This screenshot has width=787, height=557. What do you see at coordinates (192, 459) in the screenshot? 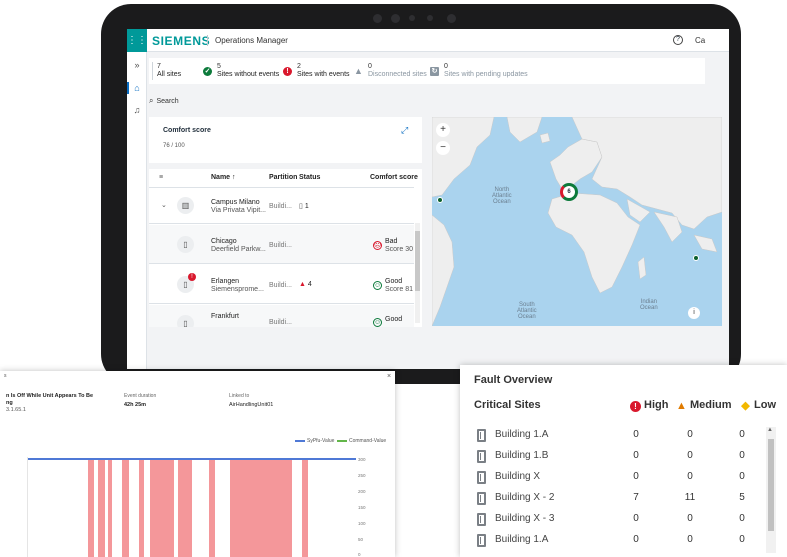
I see `setpoint-line` at bounding box center [192, 459].